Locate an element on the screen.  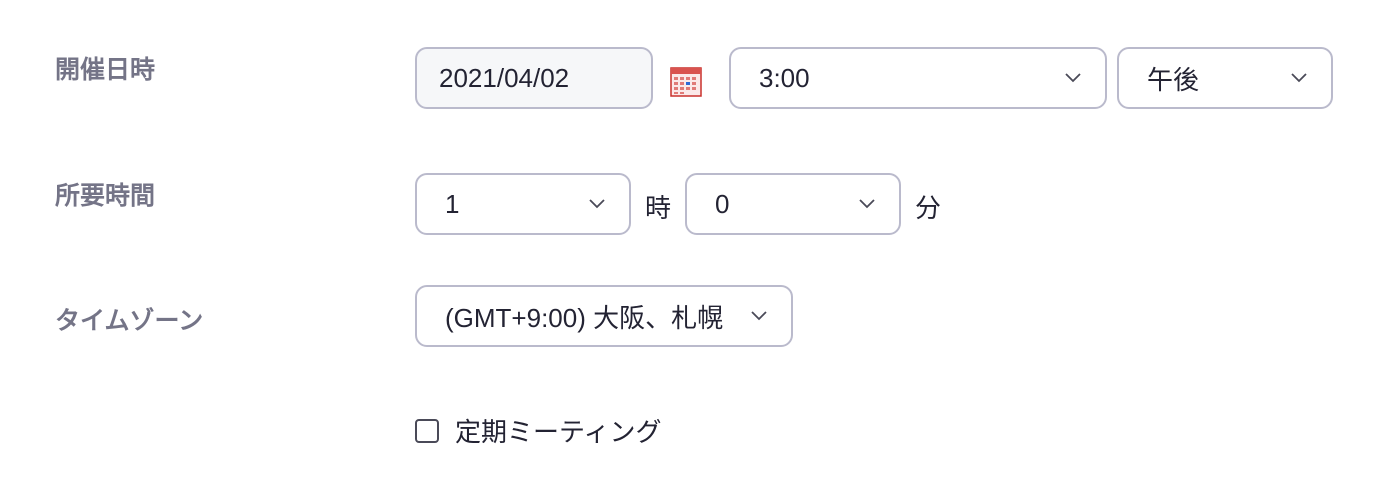
minutes-unit-label: 分 is located at coordinates (928, 208).